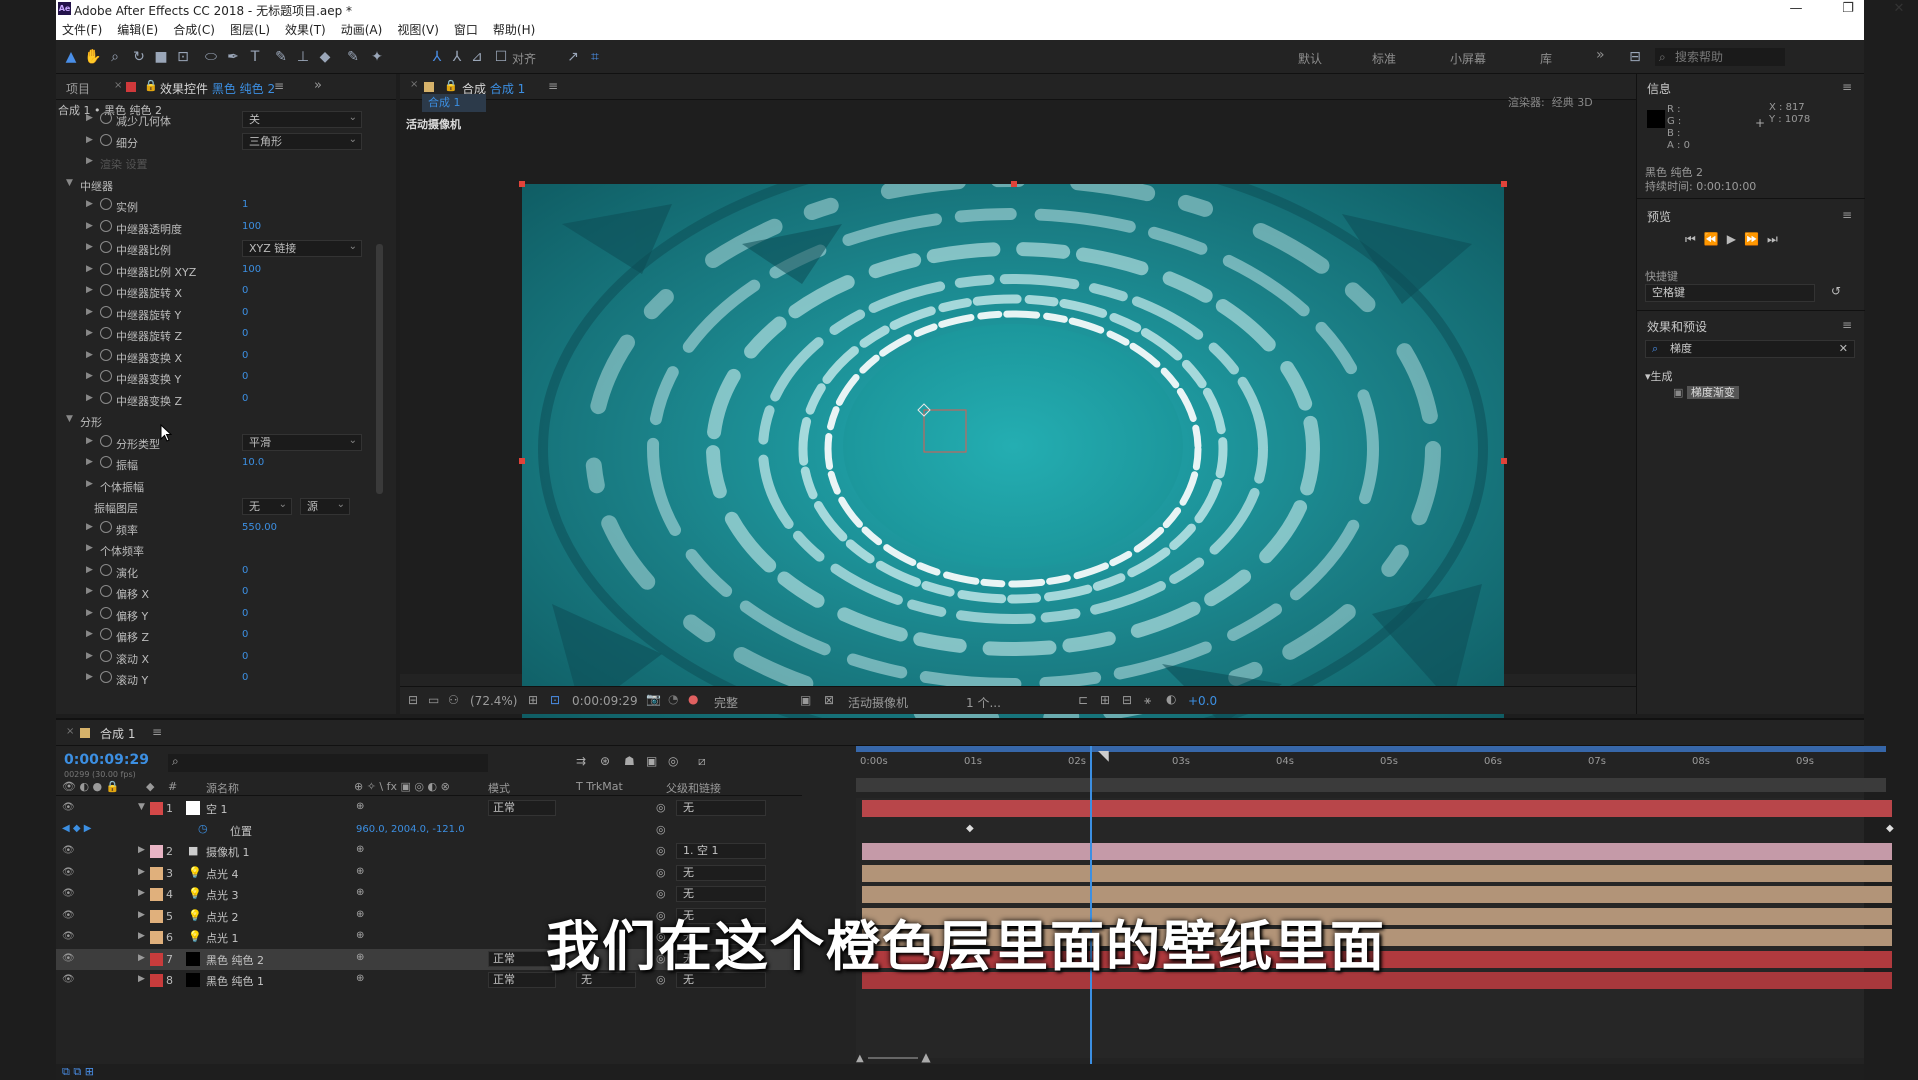 Image resolution: width=1918 pixels, height=1080 pixels. What do you see at coordinates (221, 615) in the screenshot?
I see `effect-row: ▶ 偏移 Y 0` at bounding box center [221, 615].